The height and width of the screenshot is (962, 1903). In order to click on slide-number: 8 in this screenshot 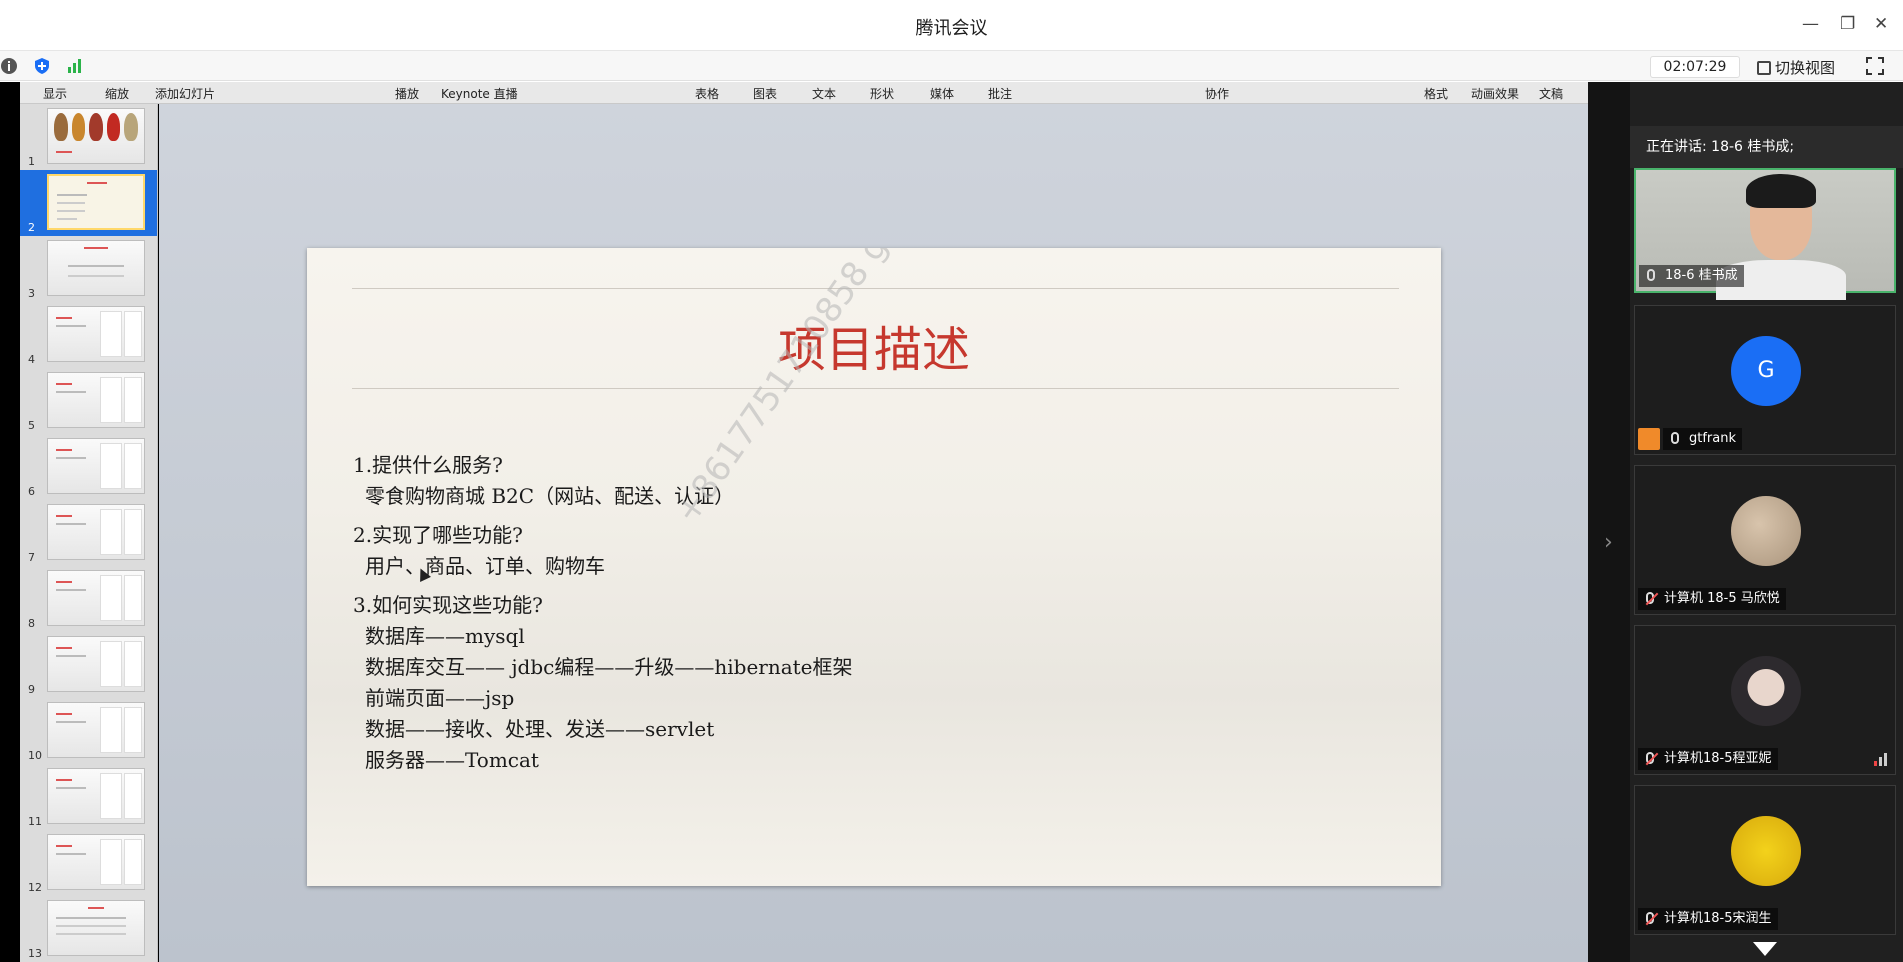, I will do `click(31, 623)`.